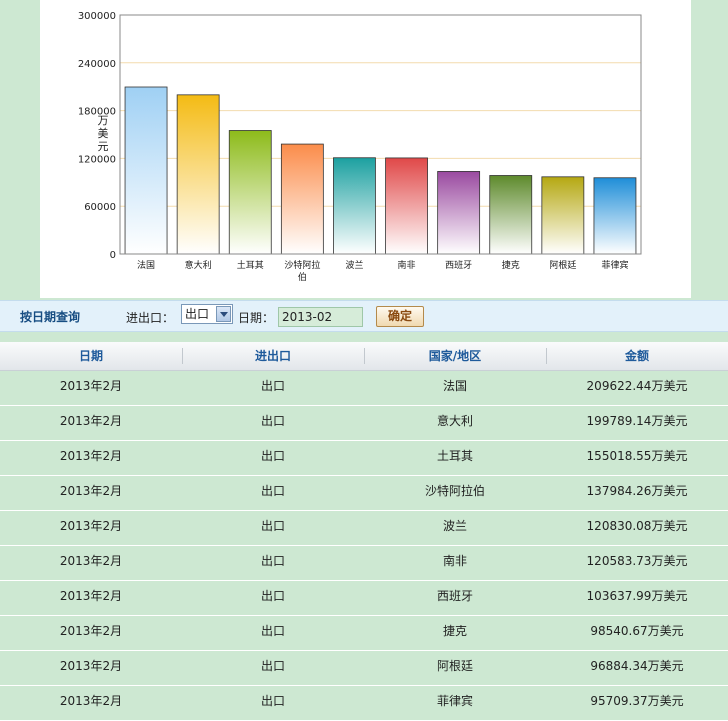 Image resolution: width=728 pixels, height=721 pixels. What do you see at coordinates (91, 356) in the screenshot?
I see `column-header: 日期` at bounding box center [91, 356].